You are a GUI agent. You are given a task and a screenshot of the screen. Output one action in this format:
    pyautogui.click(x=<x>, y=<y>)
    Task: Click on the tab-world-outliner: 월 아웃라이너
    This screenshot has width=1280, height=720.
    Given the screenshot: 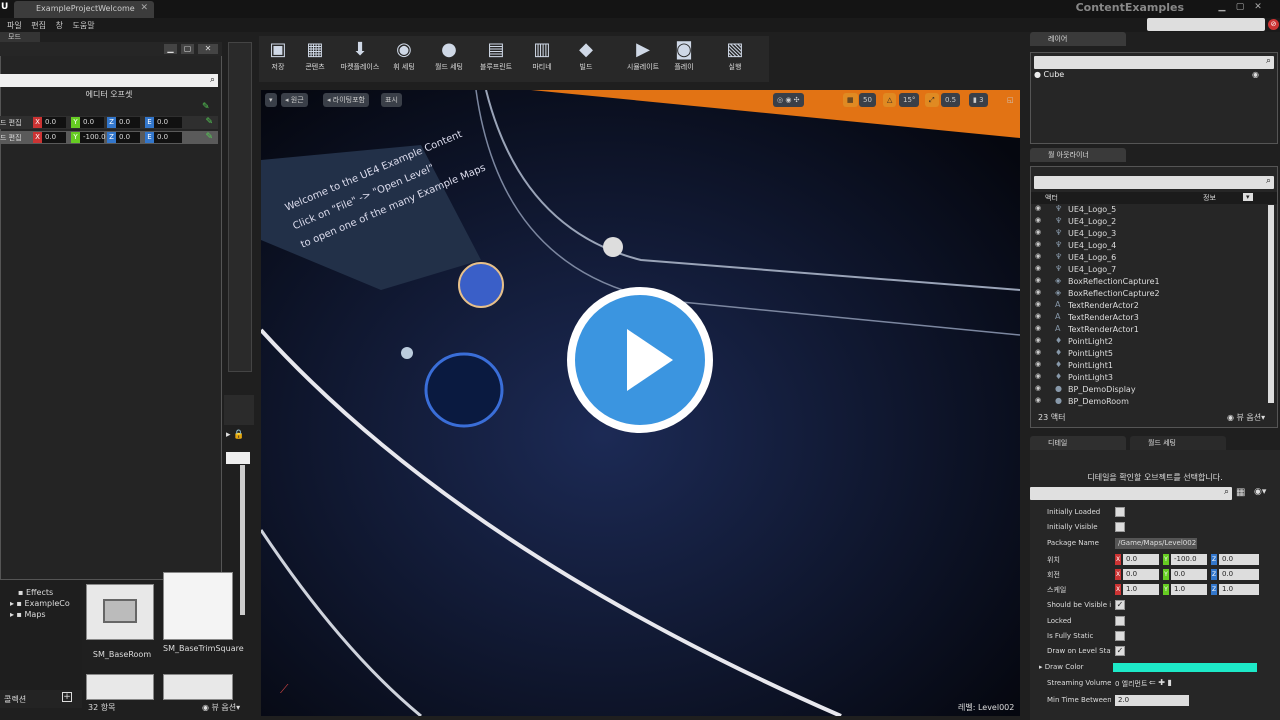 What is the action you would take?
    pyautogui.click(x=1078, y=155)
    